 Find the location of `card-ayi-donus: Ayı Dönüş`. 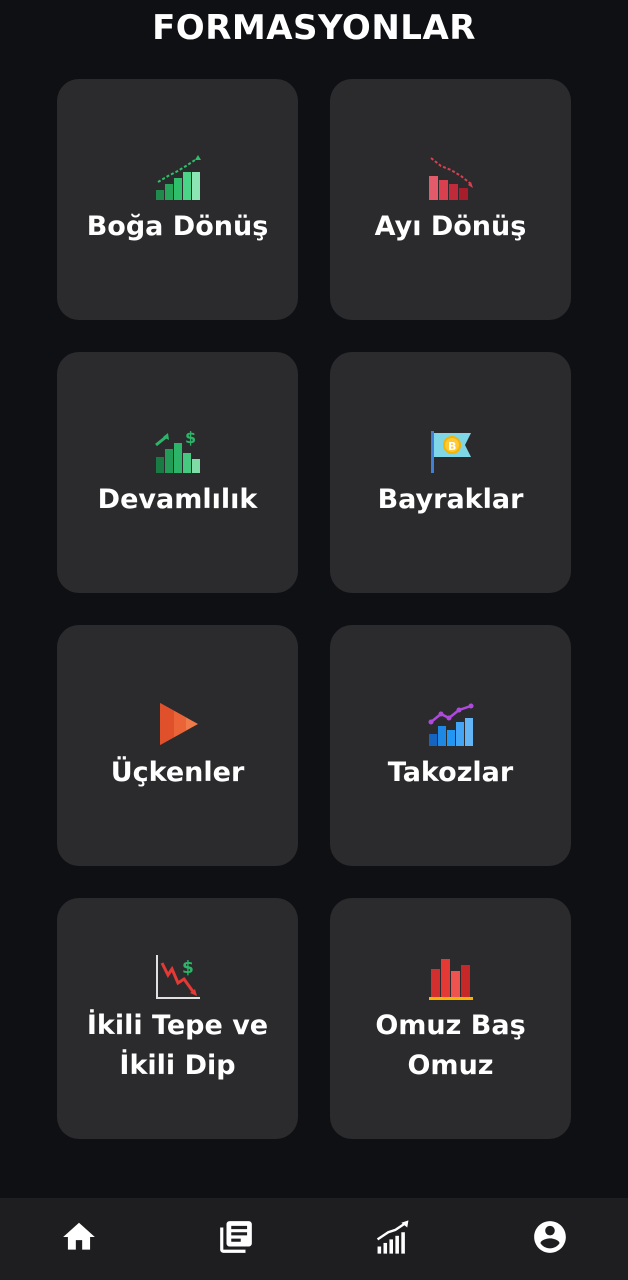

card-ayi-donus: Ayı Dönüş is located at coordinates (450, 199).